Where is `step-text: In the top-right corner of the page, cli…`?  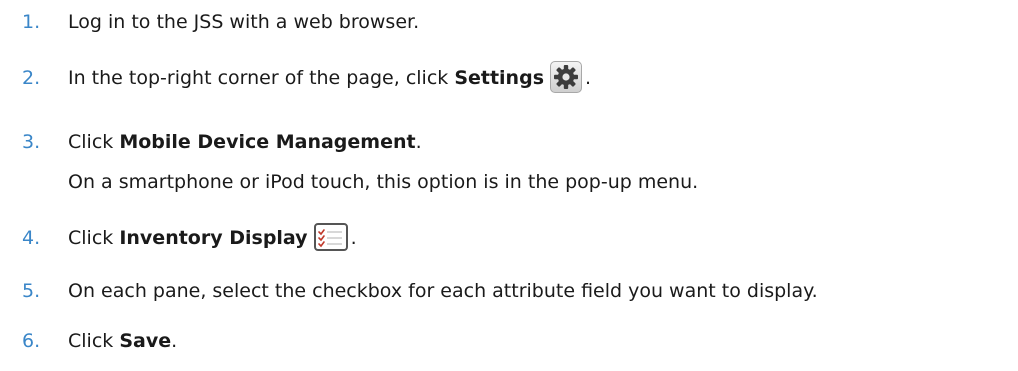
step-text: In the top-right corner of the page, cli… is located at coordinates (329, 78).